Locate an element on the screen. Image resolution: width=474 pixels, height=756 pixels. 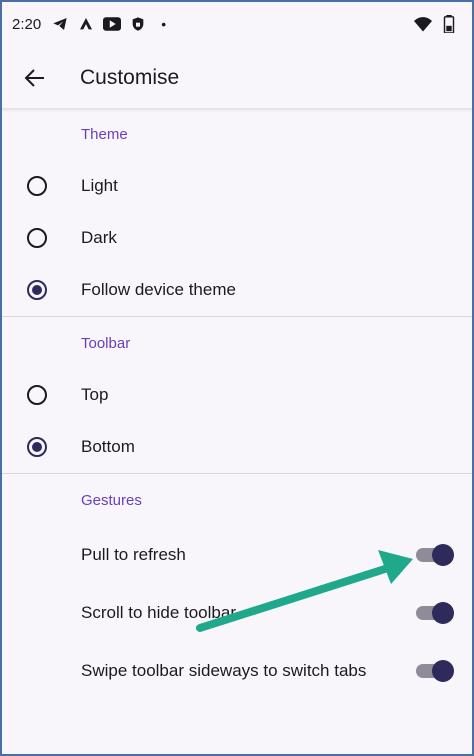
arrow-back-icon is located at coordinates (34, 78).